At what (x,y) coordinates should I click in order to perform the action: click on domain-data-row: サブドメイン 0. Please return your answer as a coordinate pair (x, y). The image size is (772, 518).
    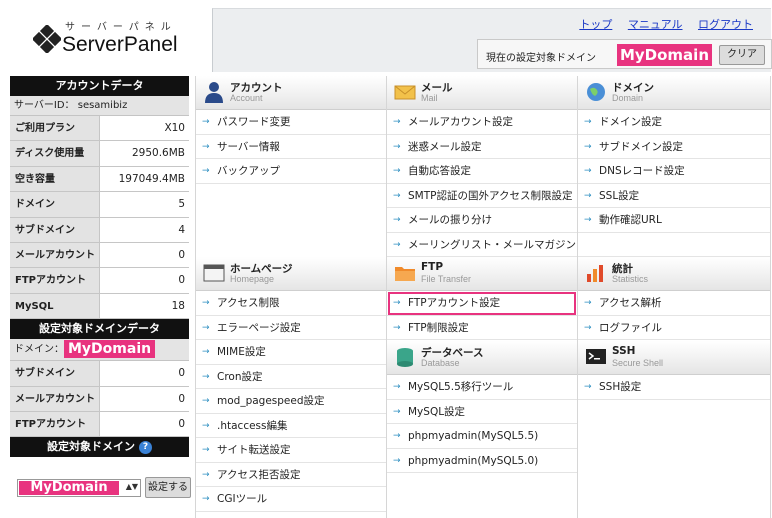
    Looking at the image, I should click on (99, 374).